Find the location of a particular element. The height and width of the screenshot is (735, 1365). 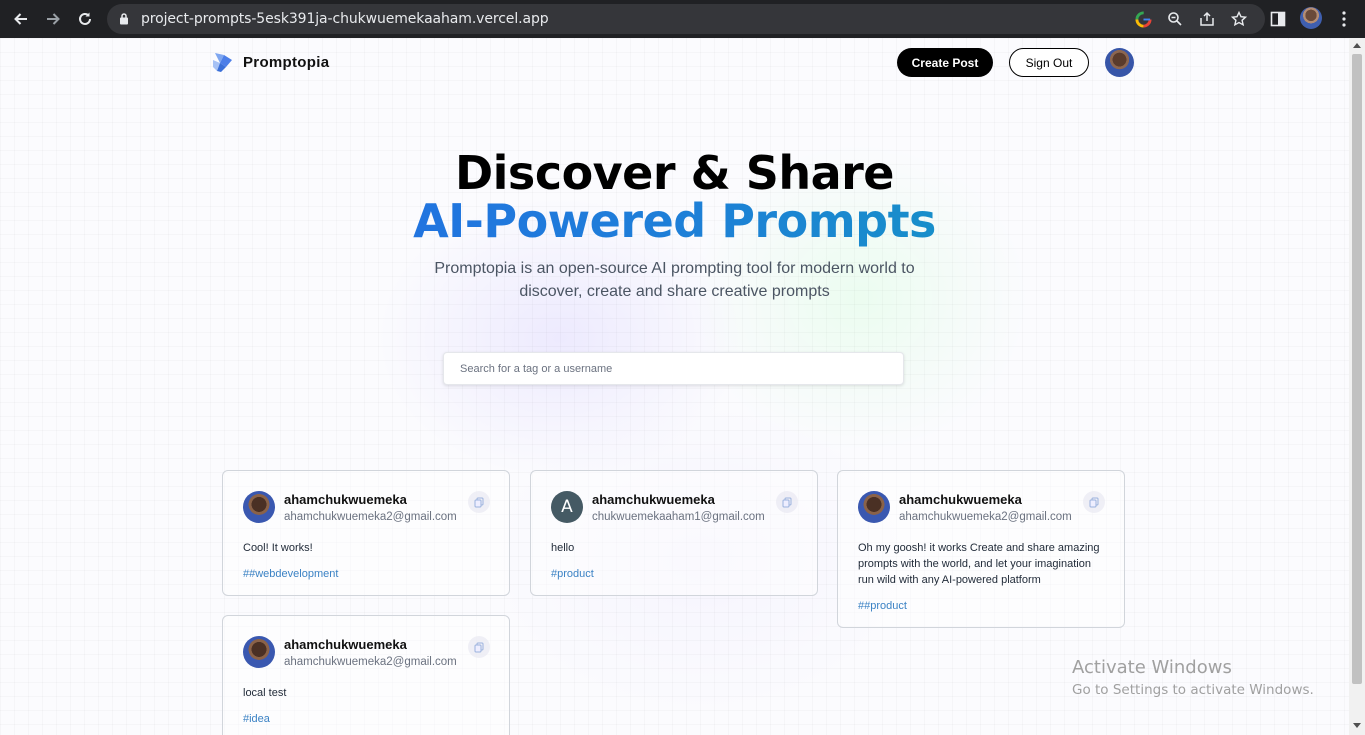

page-scrollbar is located at coordinates (1357, 386).